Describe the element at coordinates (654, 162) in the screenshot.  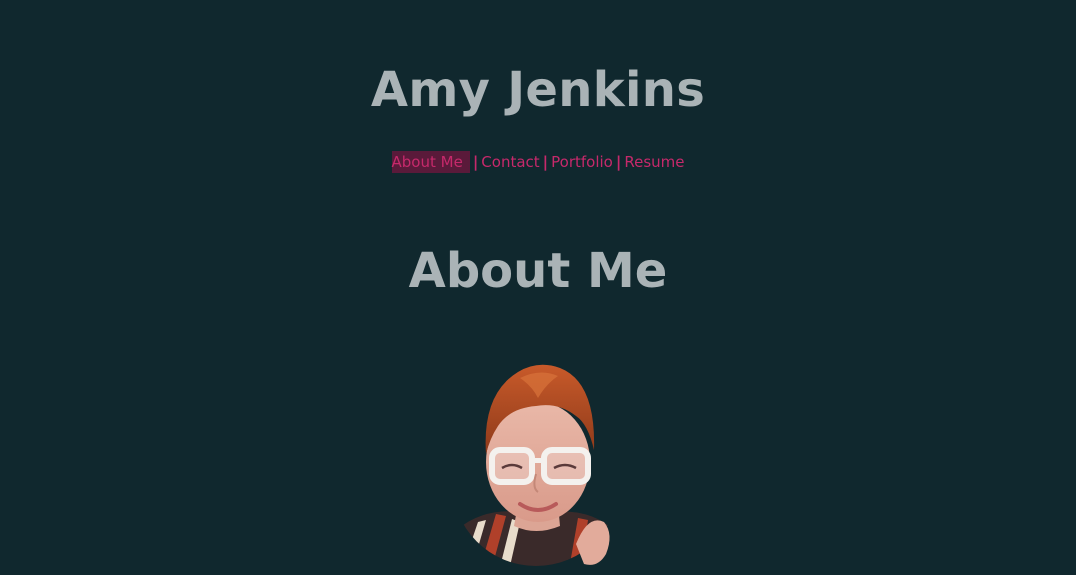
I see `nav-link-resume: Resume` at that location.